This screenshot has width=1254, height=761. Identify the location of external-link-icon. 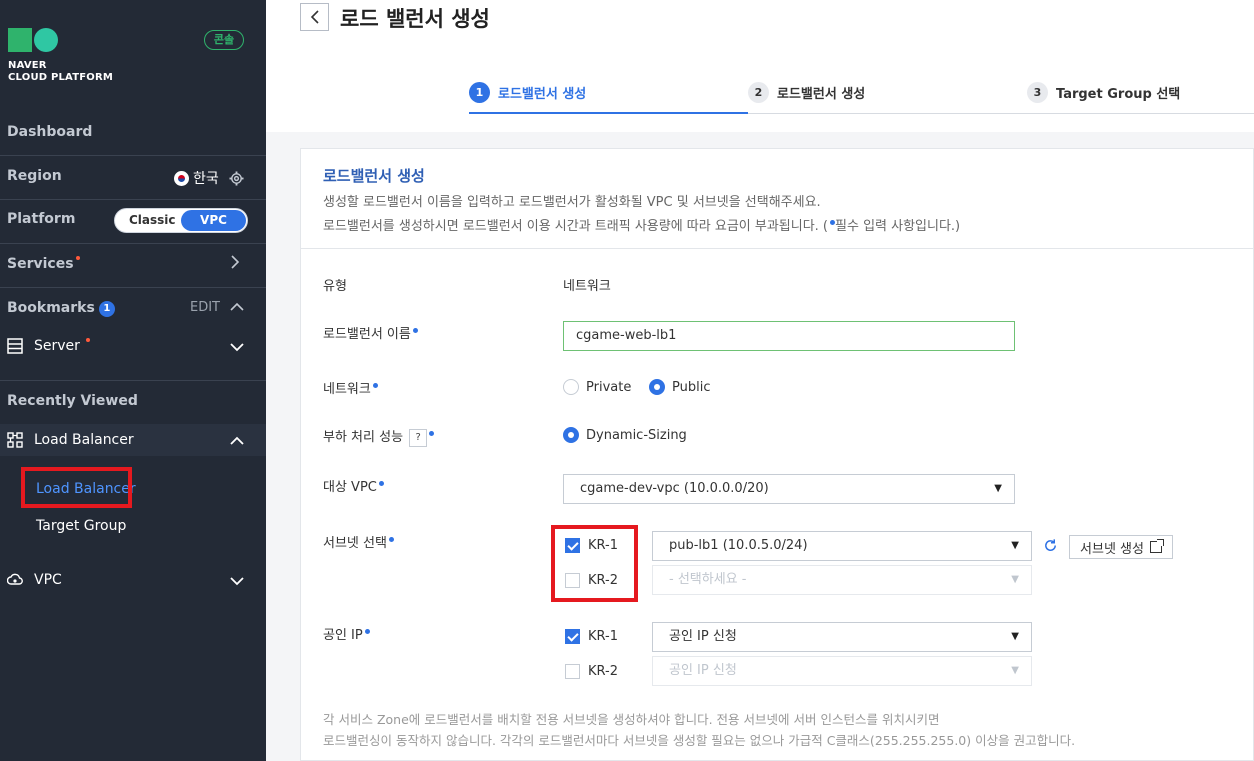
(1156, 546).